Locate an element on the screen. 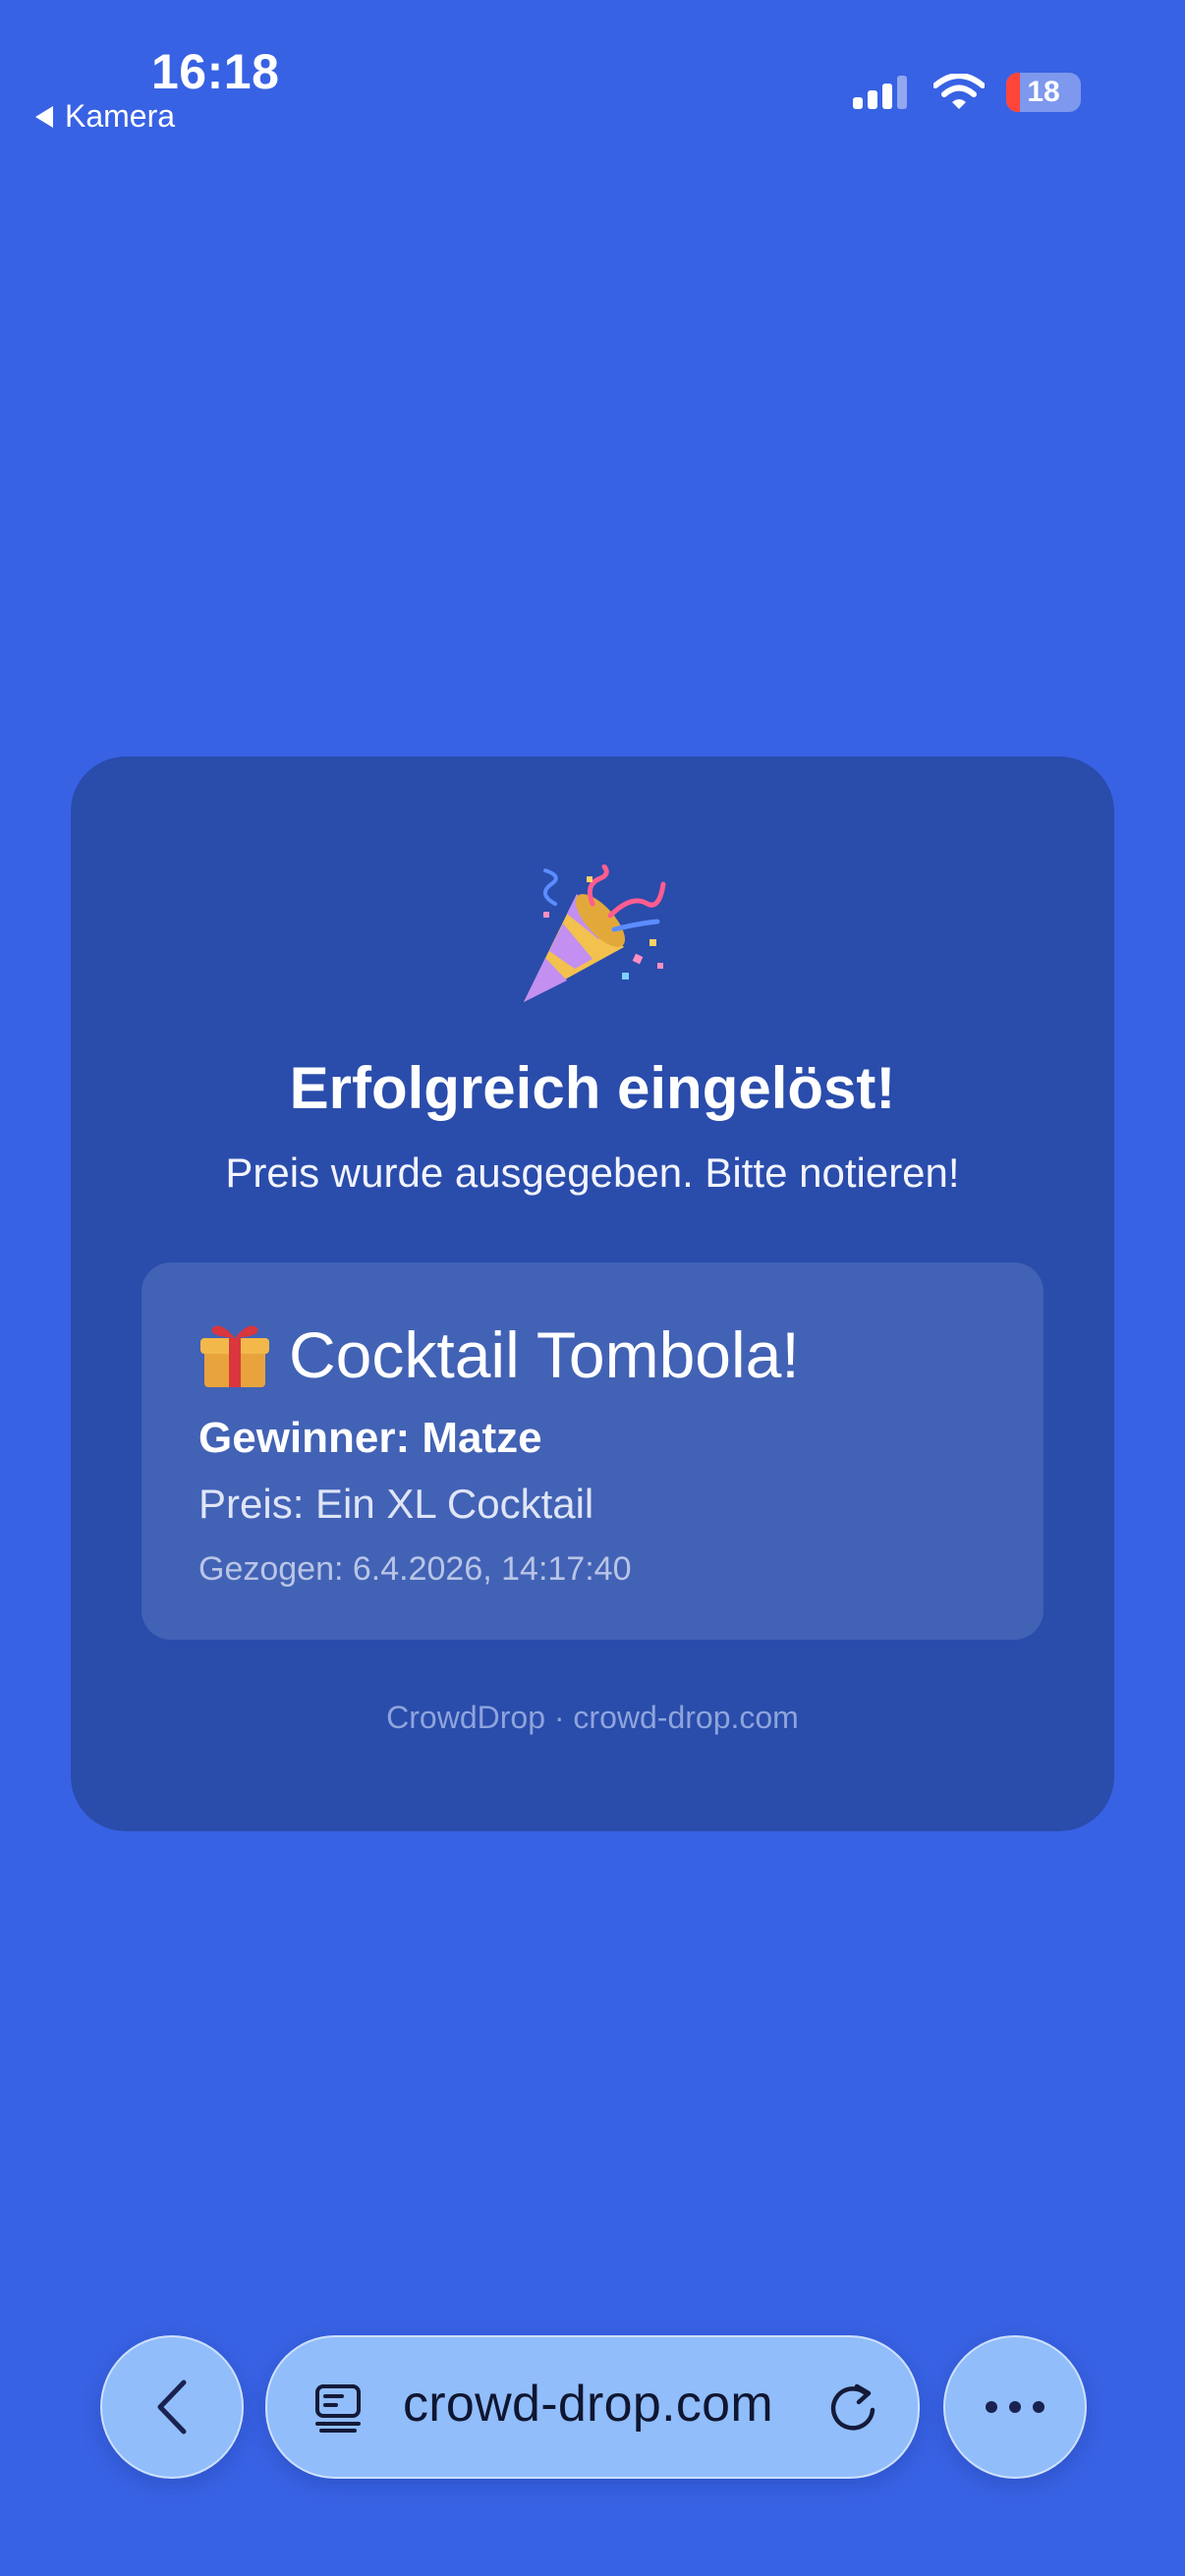  chevron-left-icon is located at coordinates (172, 2407).